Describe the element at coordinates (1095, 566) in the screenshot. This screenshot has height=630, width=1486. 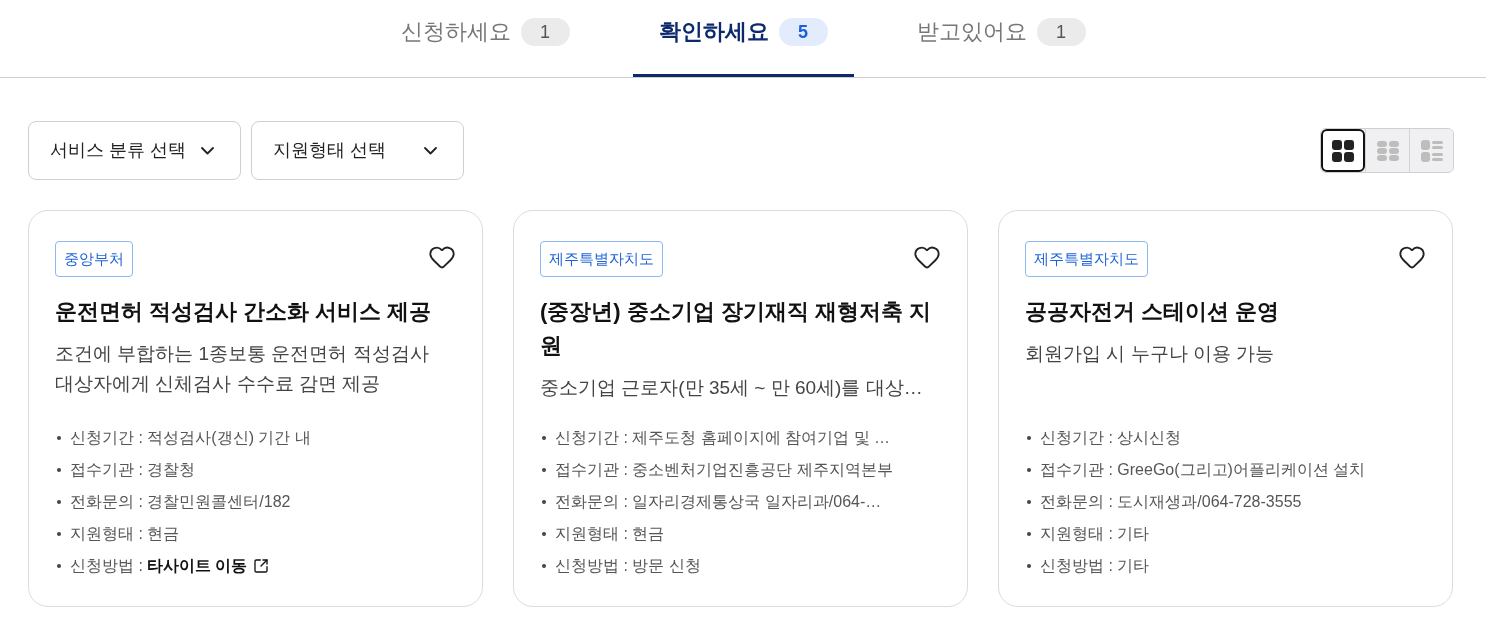
I see `detail-text: 신청방법 : 기타` at that location.